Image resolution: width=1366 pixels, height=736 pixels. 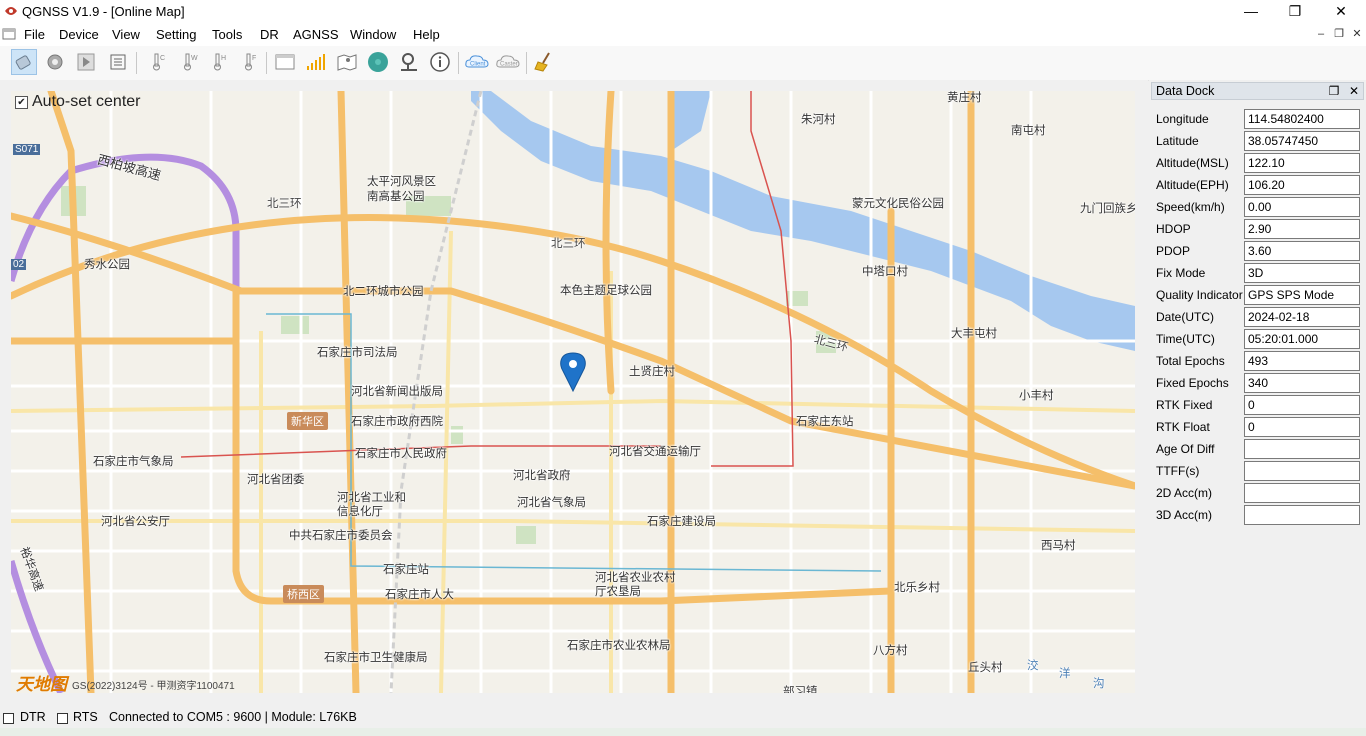 I want to click on menu-window: Window, so click(x=373, y=34).